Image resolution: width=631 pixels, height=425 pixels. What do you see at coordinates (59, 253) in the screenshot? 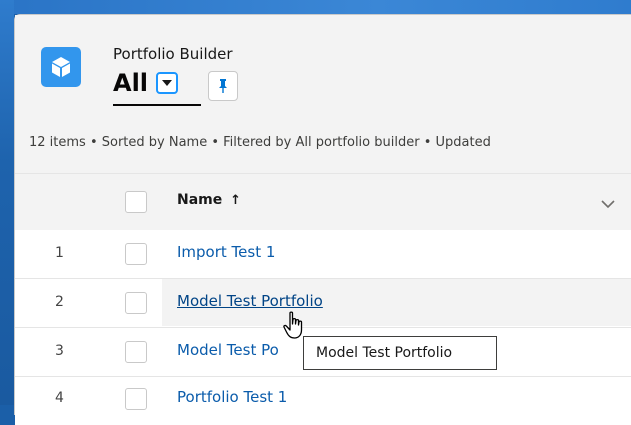
I see `row-number: 1` at bounding box center [59, 253].